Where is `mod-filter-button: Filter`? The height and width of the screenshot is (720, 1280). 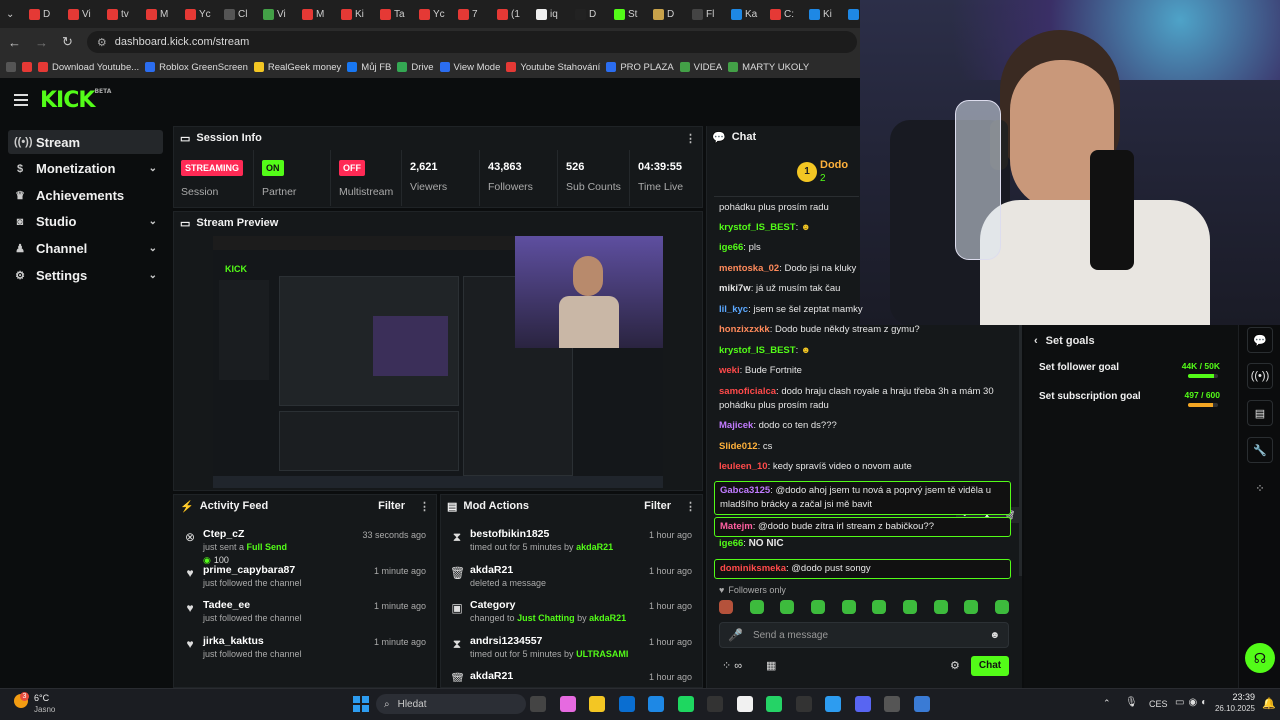
mod-filter-button: Filter is located at coordinates (657, 506).